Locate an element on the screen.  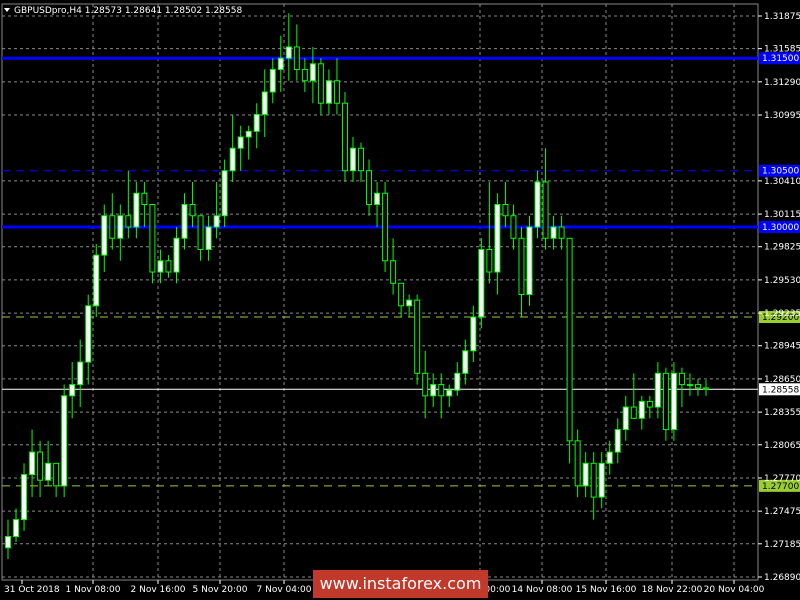
chevron-down-icon is located at coordinates (7, 10).